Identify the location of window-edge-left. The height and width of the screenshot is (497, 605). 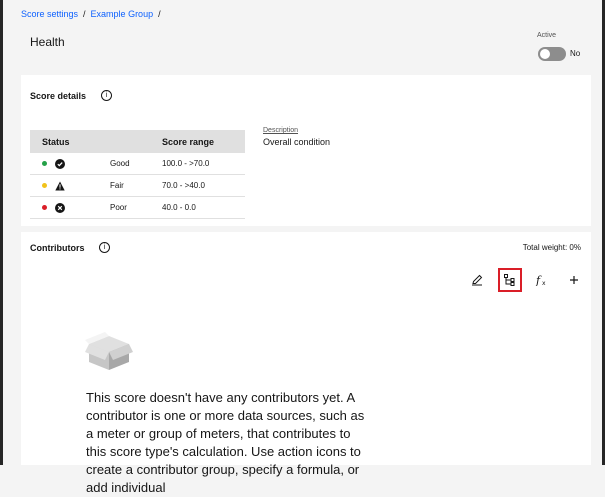
(1, 232).